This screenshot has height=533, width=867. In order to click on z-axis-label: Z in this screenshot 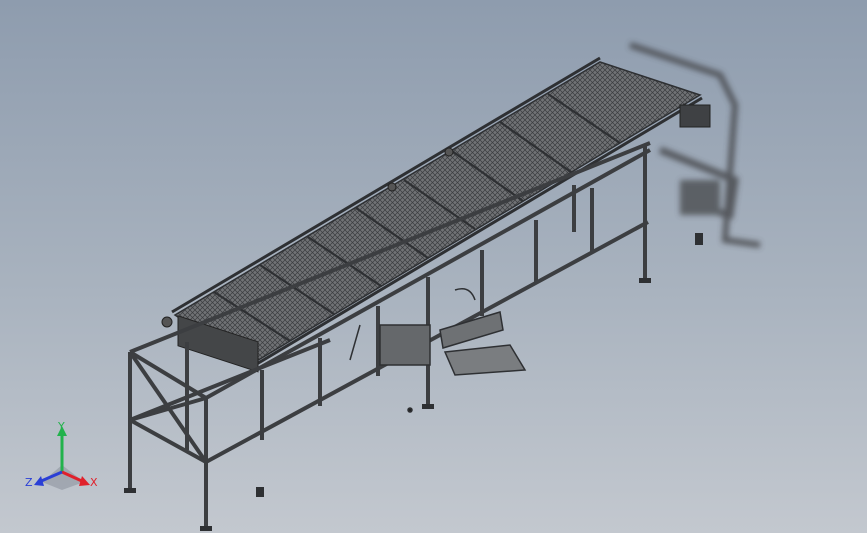, I will do `click(29, 482)`.